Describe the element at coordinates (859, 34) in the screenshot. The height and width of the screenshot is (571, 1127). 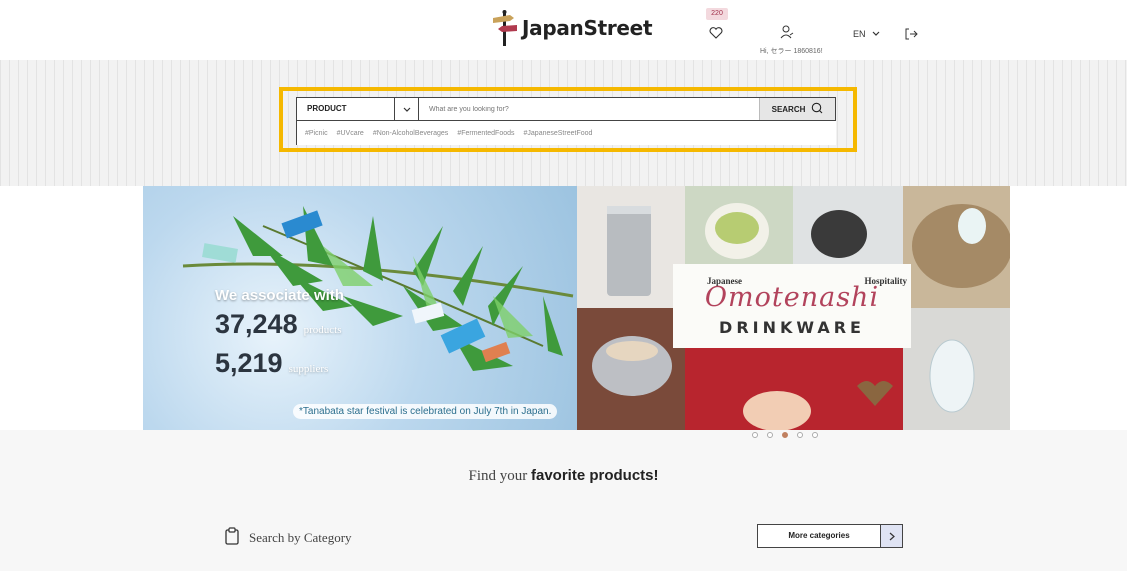
I see `language-label: EN` at that location.